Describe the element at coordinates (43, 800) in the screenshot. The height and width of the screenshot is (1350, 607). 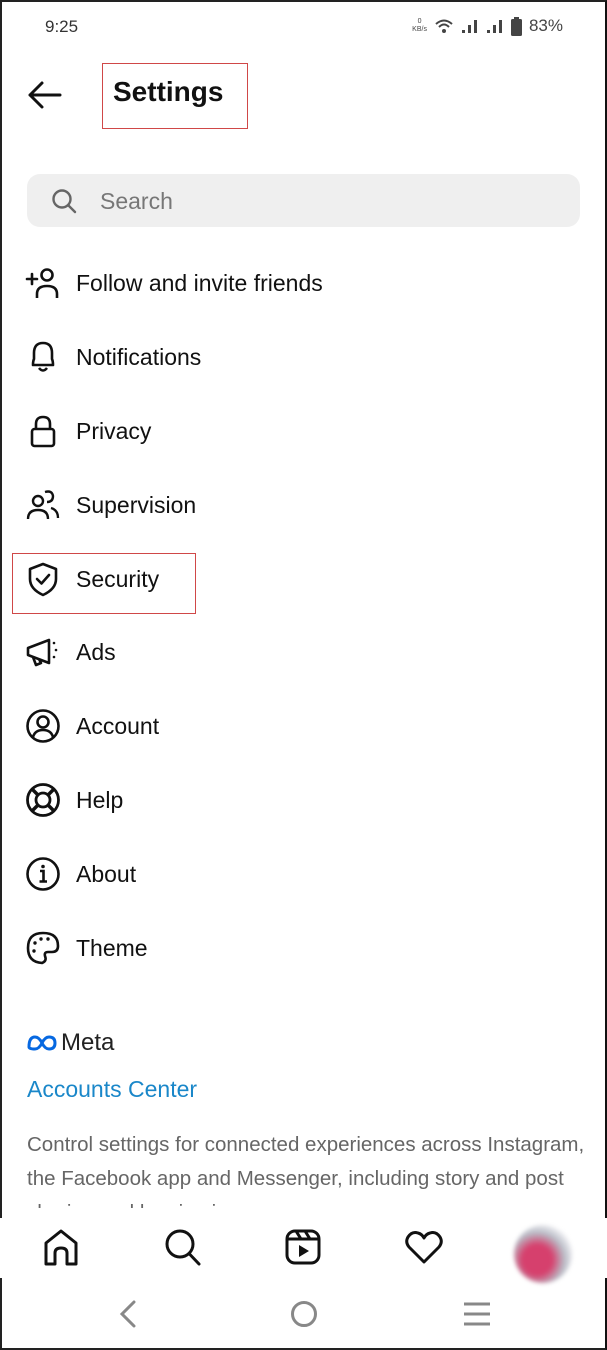
I see `lifebuoy-icon` at that location.